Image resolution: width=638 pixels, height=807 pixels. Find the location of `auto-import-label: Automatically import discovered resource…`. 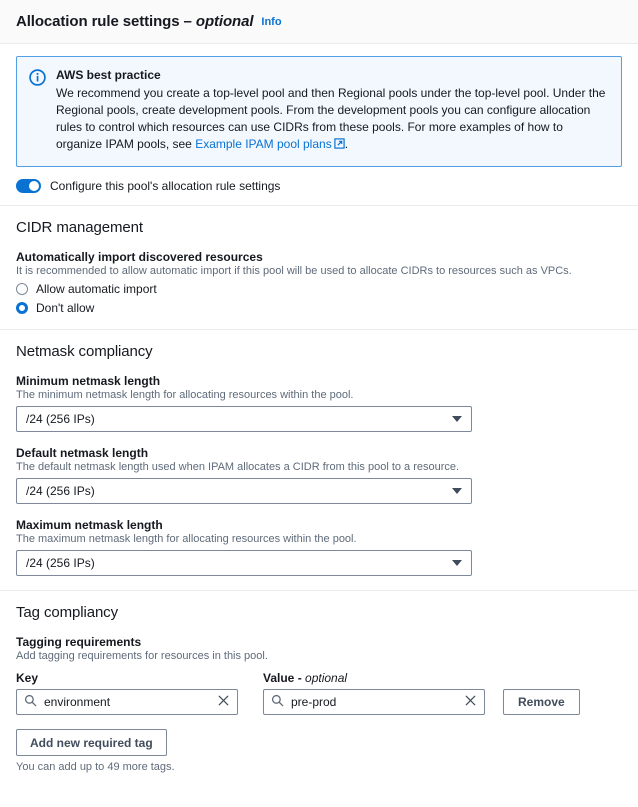

auto-import-label: Automatically import discovered resource… is located at coordinates (139, 257).